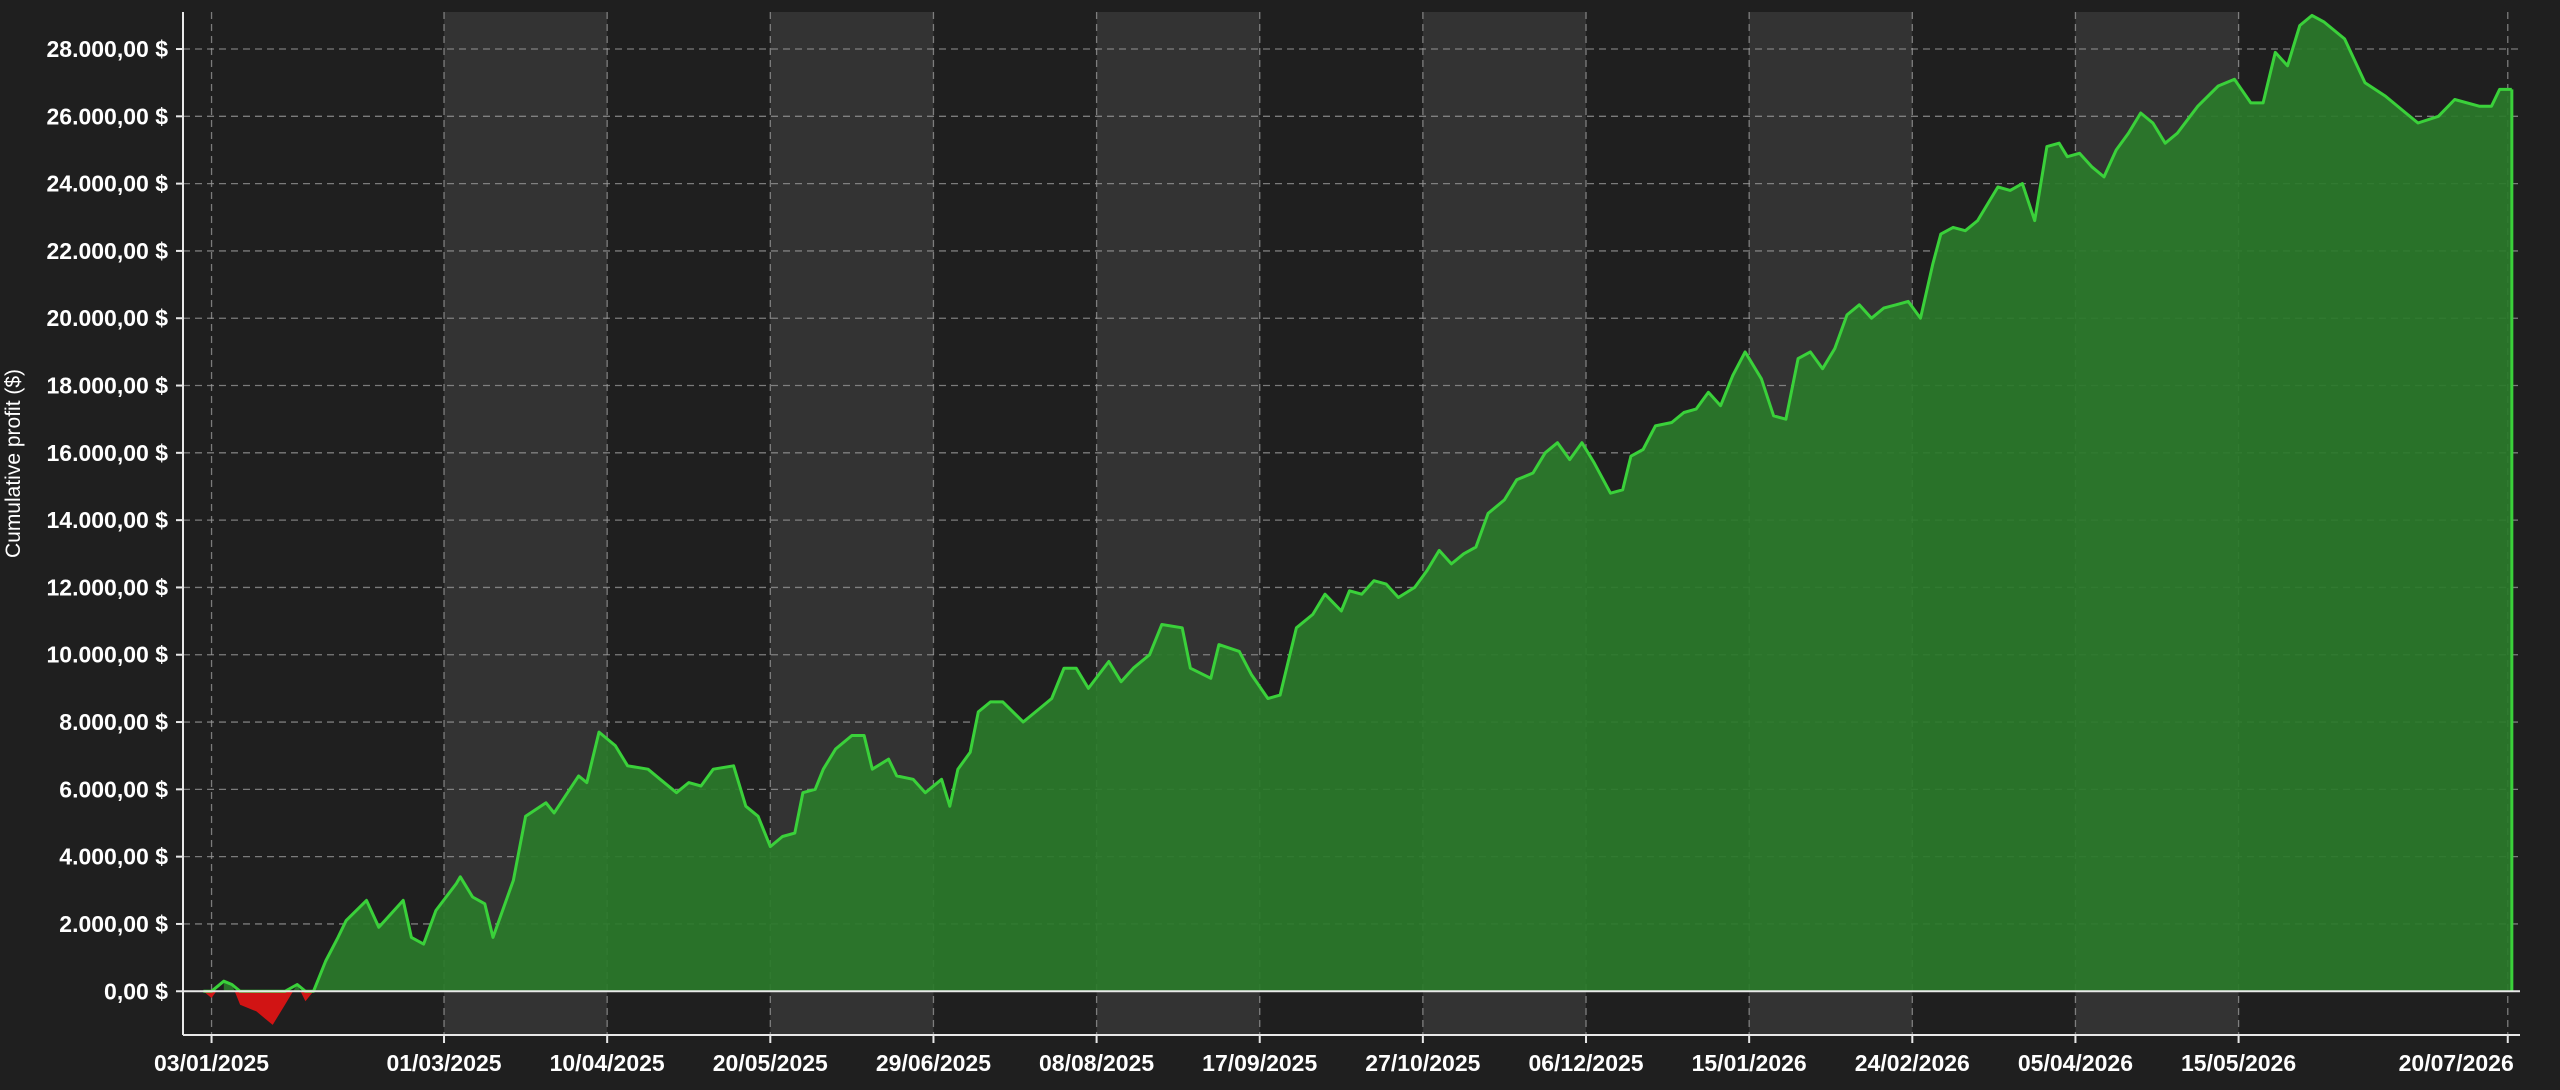 Image resolution: width=2560 pixels, height=1090 pixels. Describe the element at coordinates (113, 722) in the screenshot. I see `y-tick-label: 8.000,00 $` at that location.